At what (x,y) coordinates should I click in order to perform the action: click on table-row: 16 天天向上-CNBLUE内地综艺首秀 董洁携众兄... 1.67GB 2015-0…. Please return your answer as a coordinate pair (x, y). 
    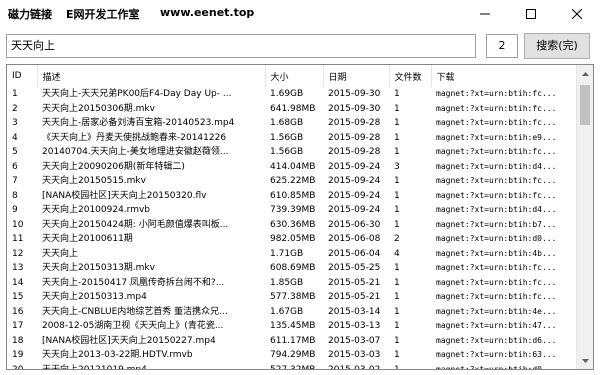
    Looking at the image, I should click on (292, 312).